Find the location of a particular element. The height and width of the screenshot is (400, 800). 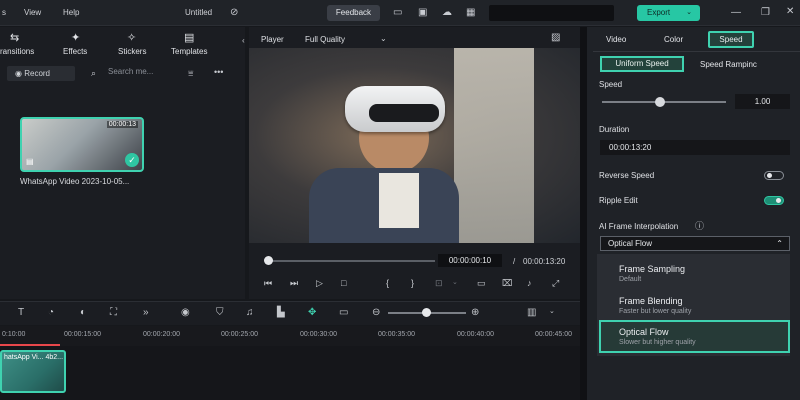

search-icon: ⌕ is located at coordinates (94, 73).